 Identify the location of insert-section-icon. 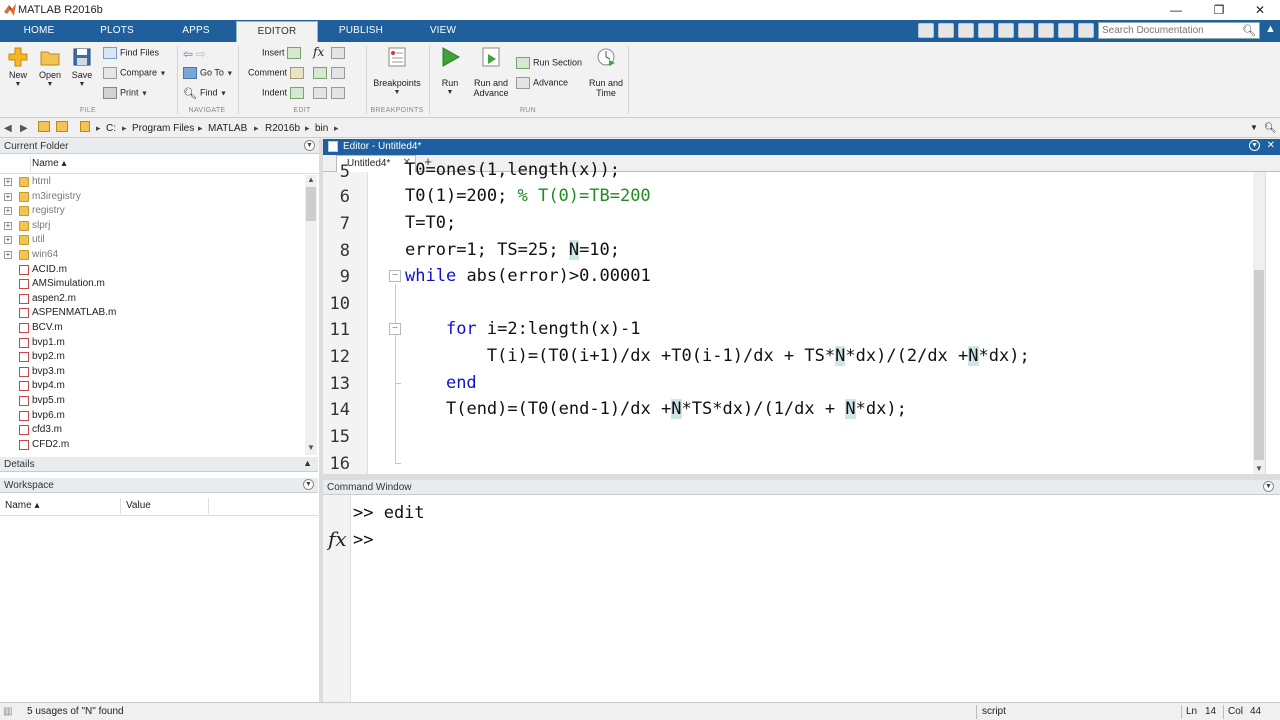
(338, 53).